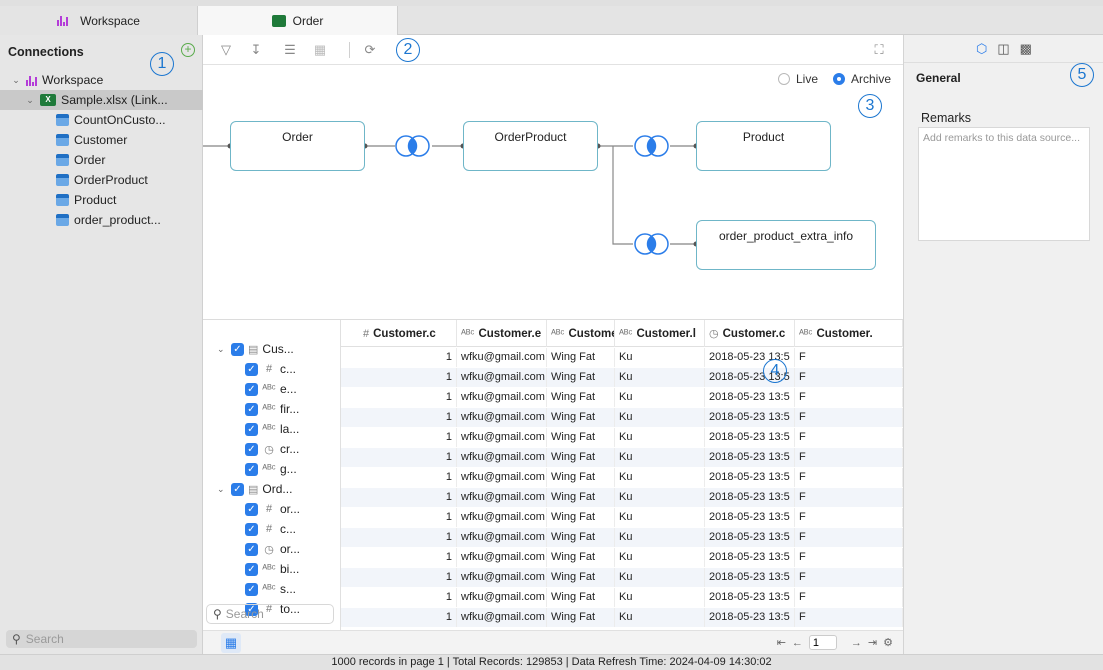  Describe the element at coordinates (849, 333) in the screenshot. I see `column-header: ᴬᴮᶜ Customer.` at that location.